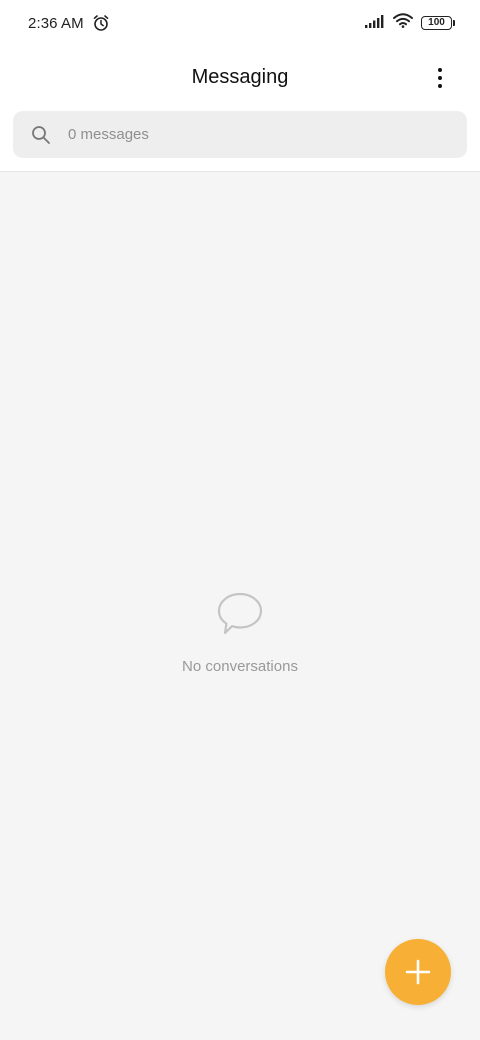 Image resolution: width=480 pixels, height=1040 pixels. I want to click on status-bar: 2:36 AM 100, so click(240, 23).